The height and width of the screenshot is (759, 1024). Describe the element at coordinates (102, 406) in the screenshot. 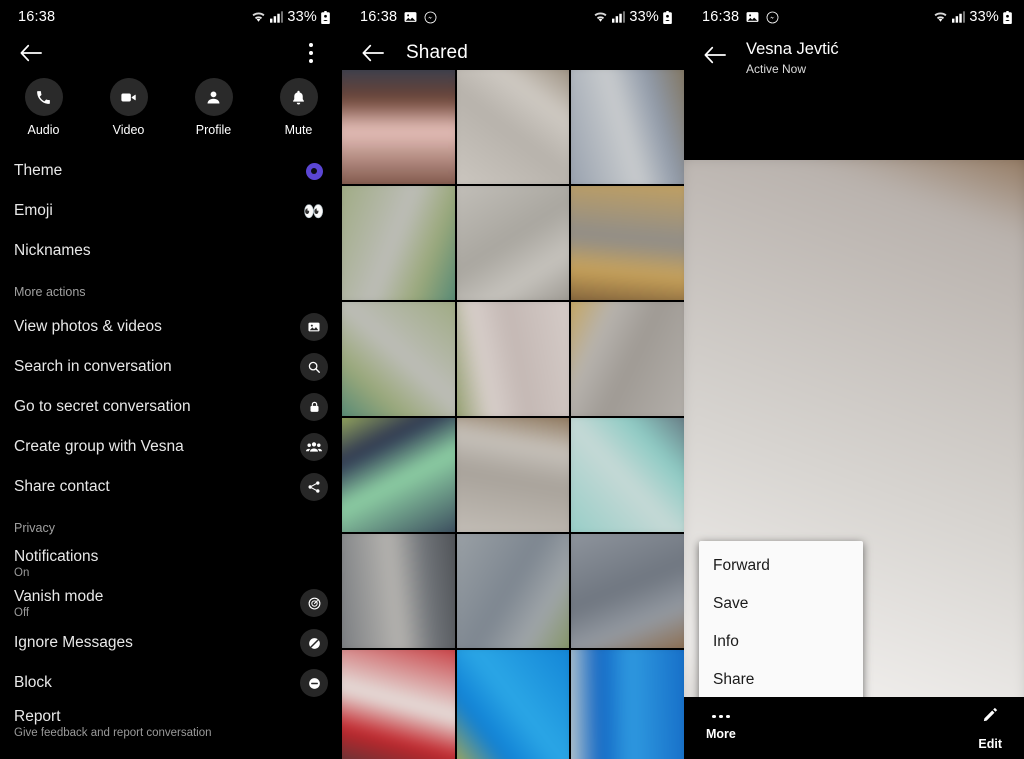

I see `row-label: Go to secret conversation` at that location.